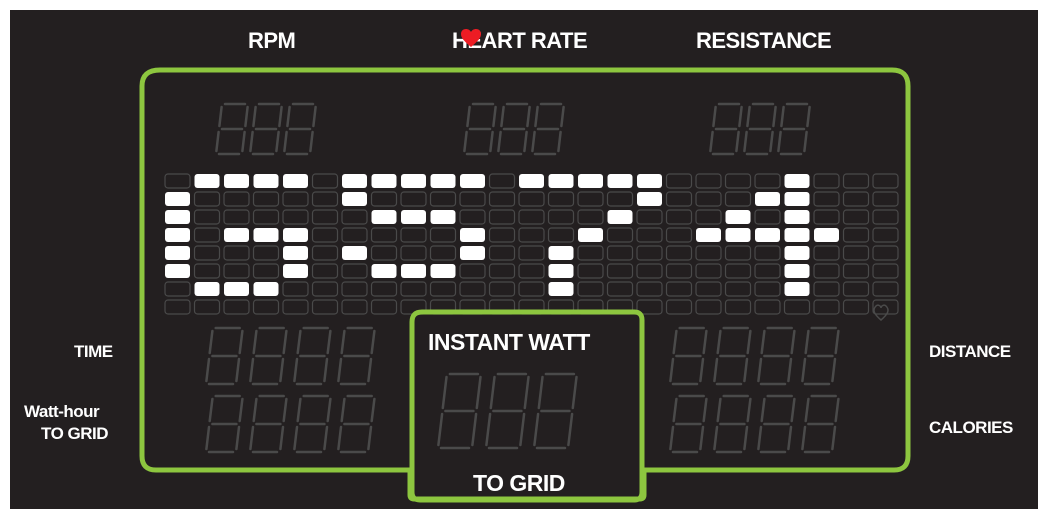 Image resolution: width=1038 pixels, height=509 pixels. What do you see at coordinates (970, 351) in the screenshot?
I see `distance-label: DISTANCE` at bounding box center [970, 351].